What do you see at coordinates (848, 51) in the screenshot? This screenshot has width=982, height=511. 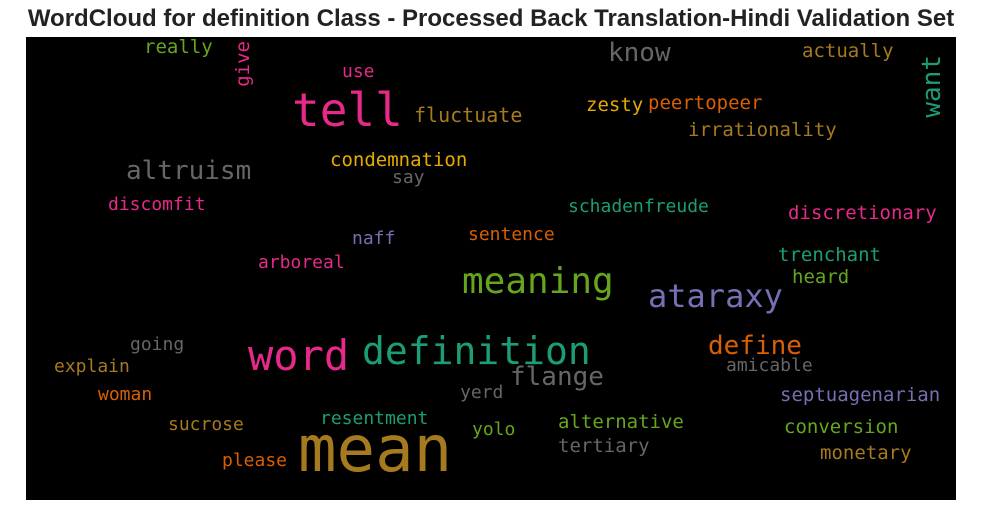 I see `word-actually: actually` at bounding box center [848, 51].